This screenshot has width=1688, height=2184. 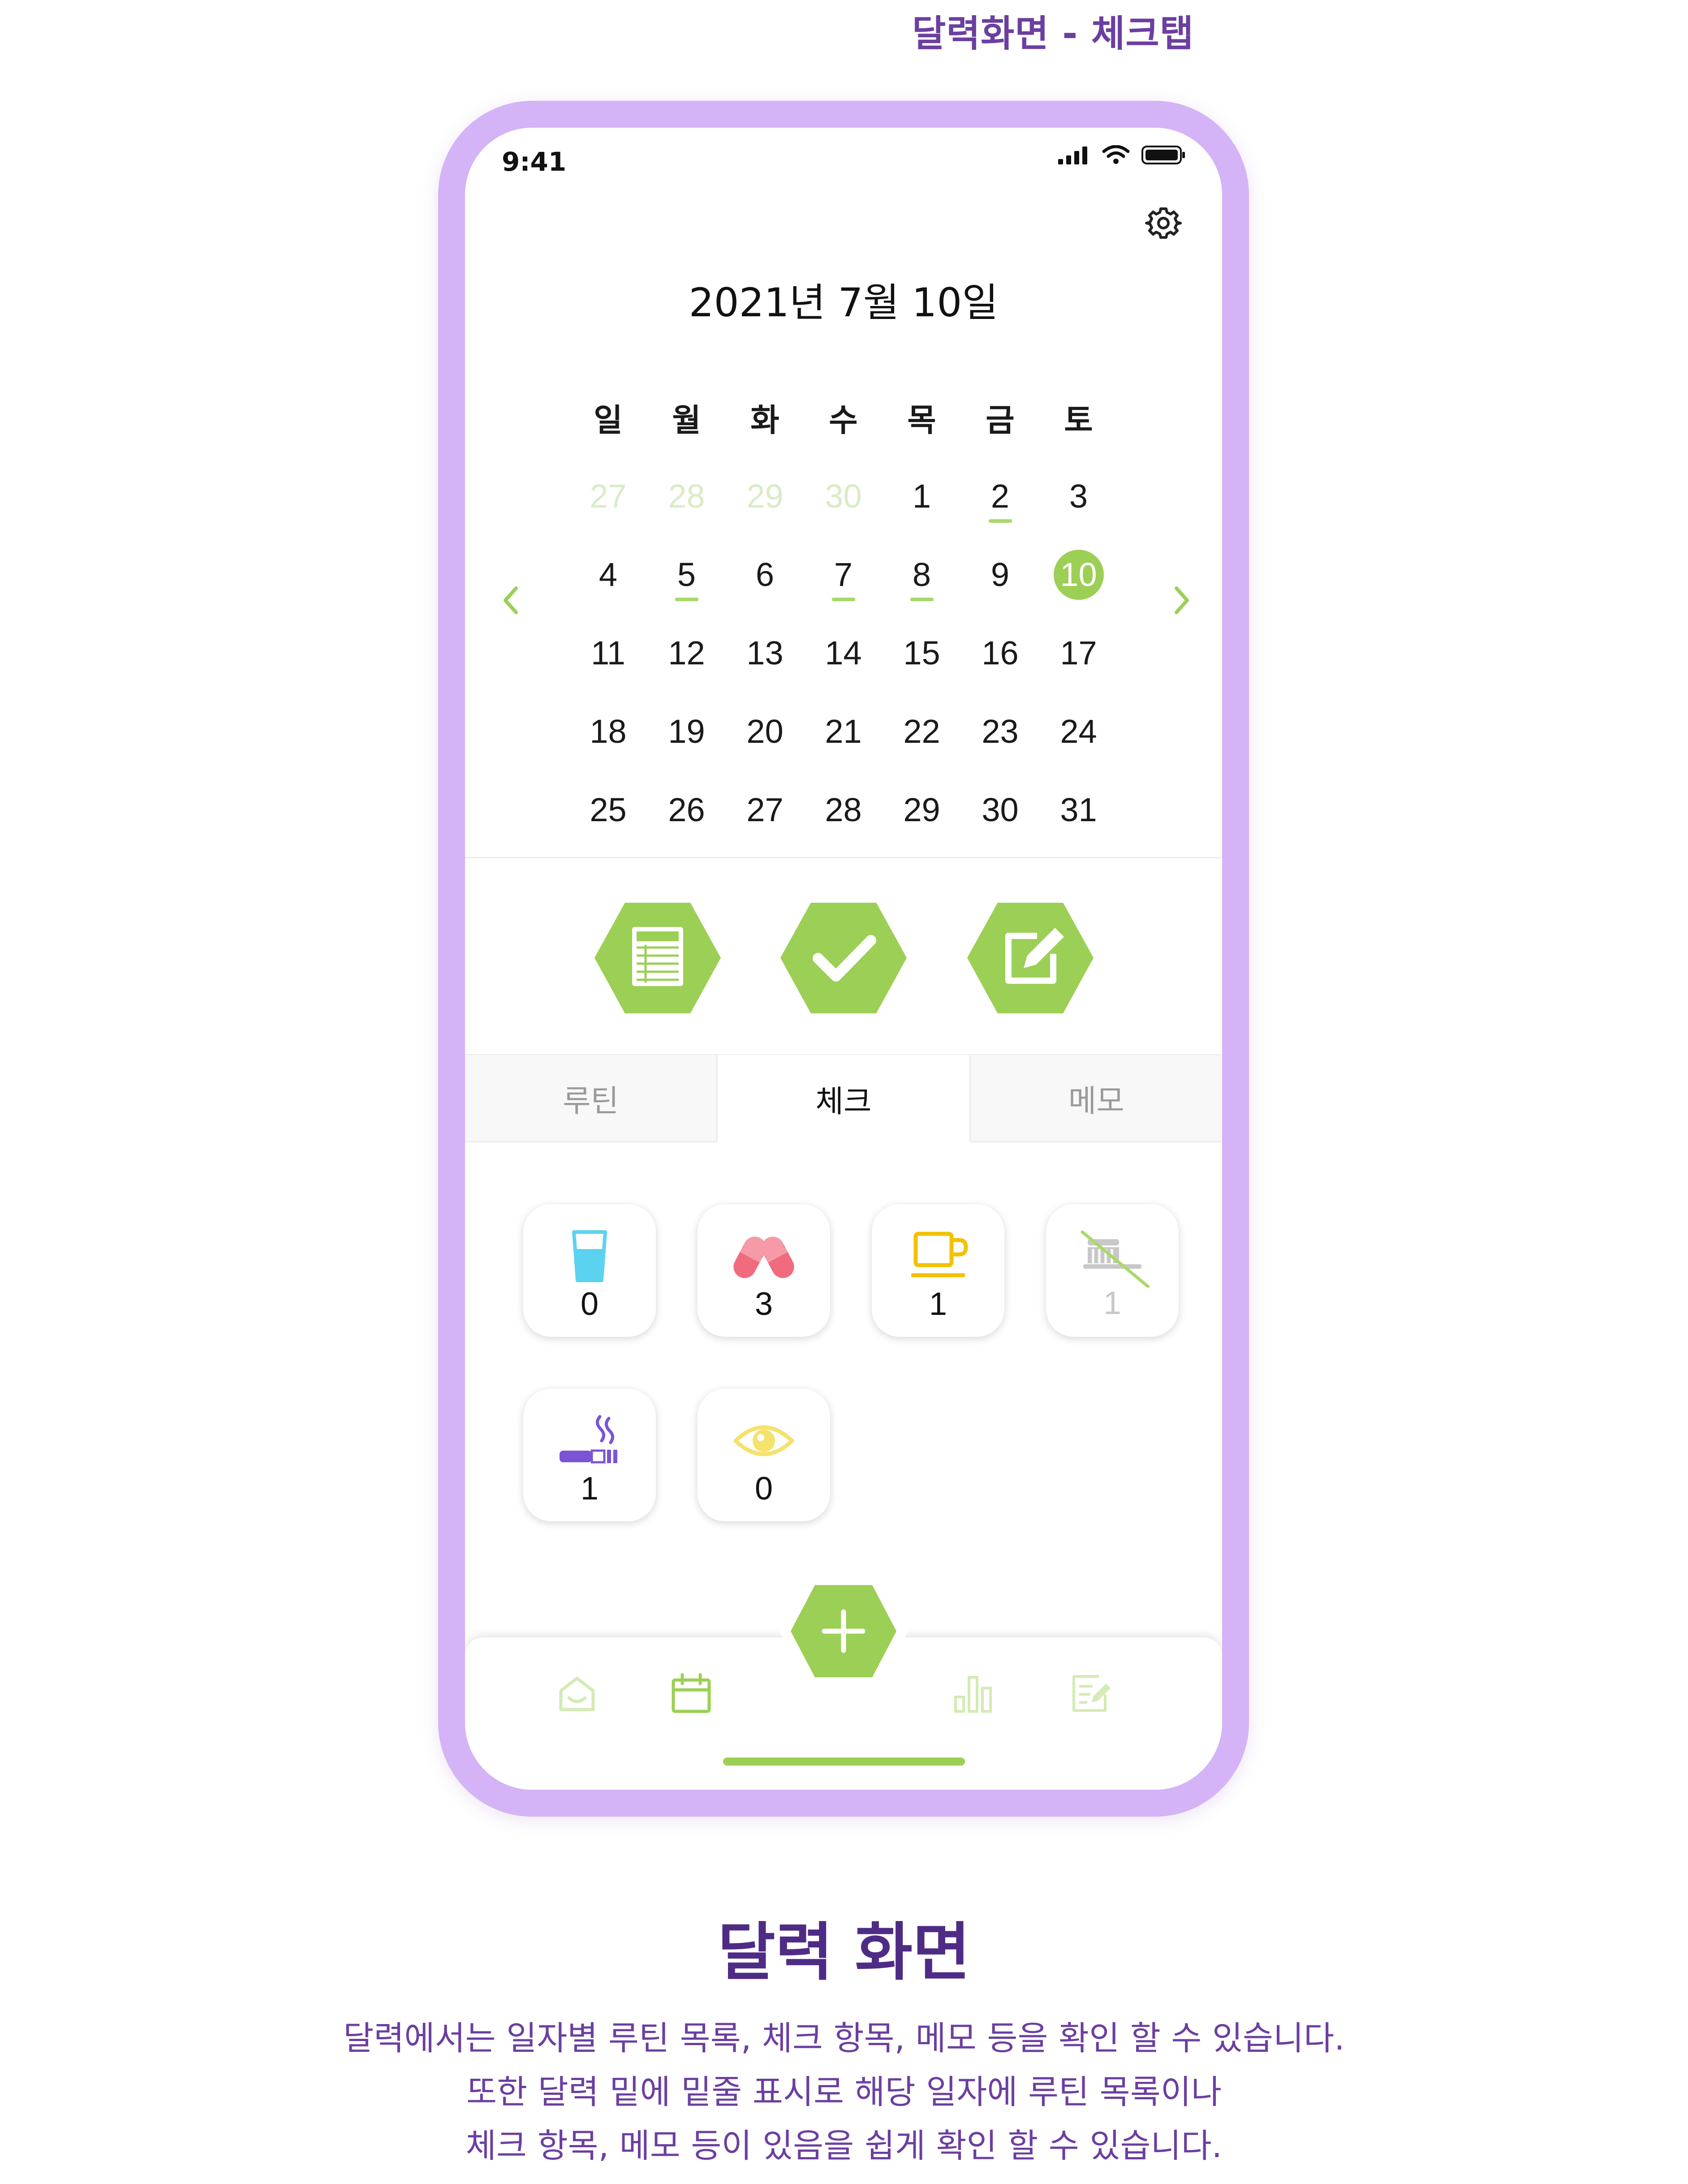 I want to click on calendar-day: 24, so click(x=1078, y=731).